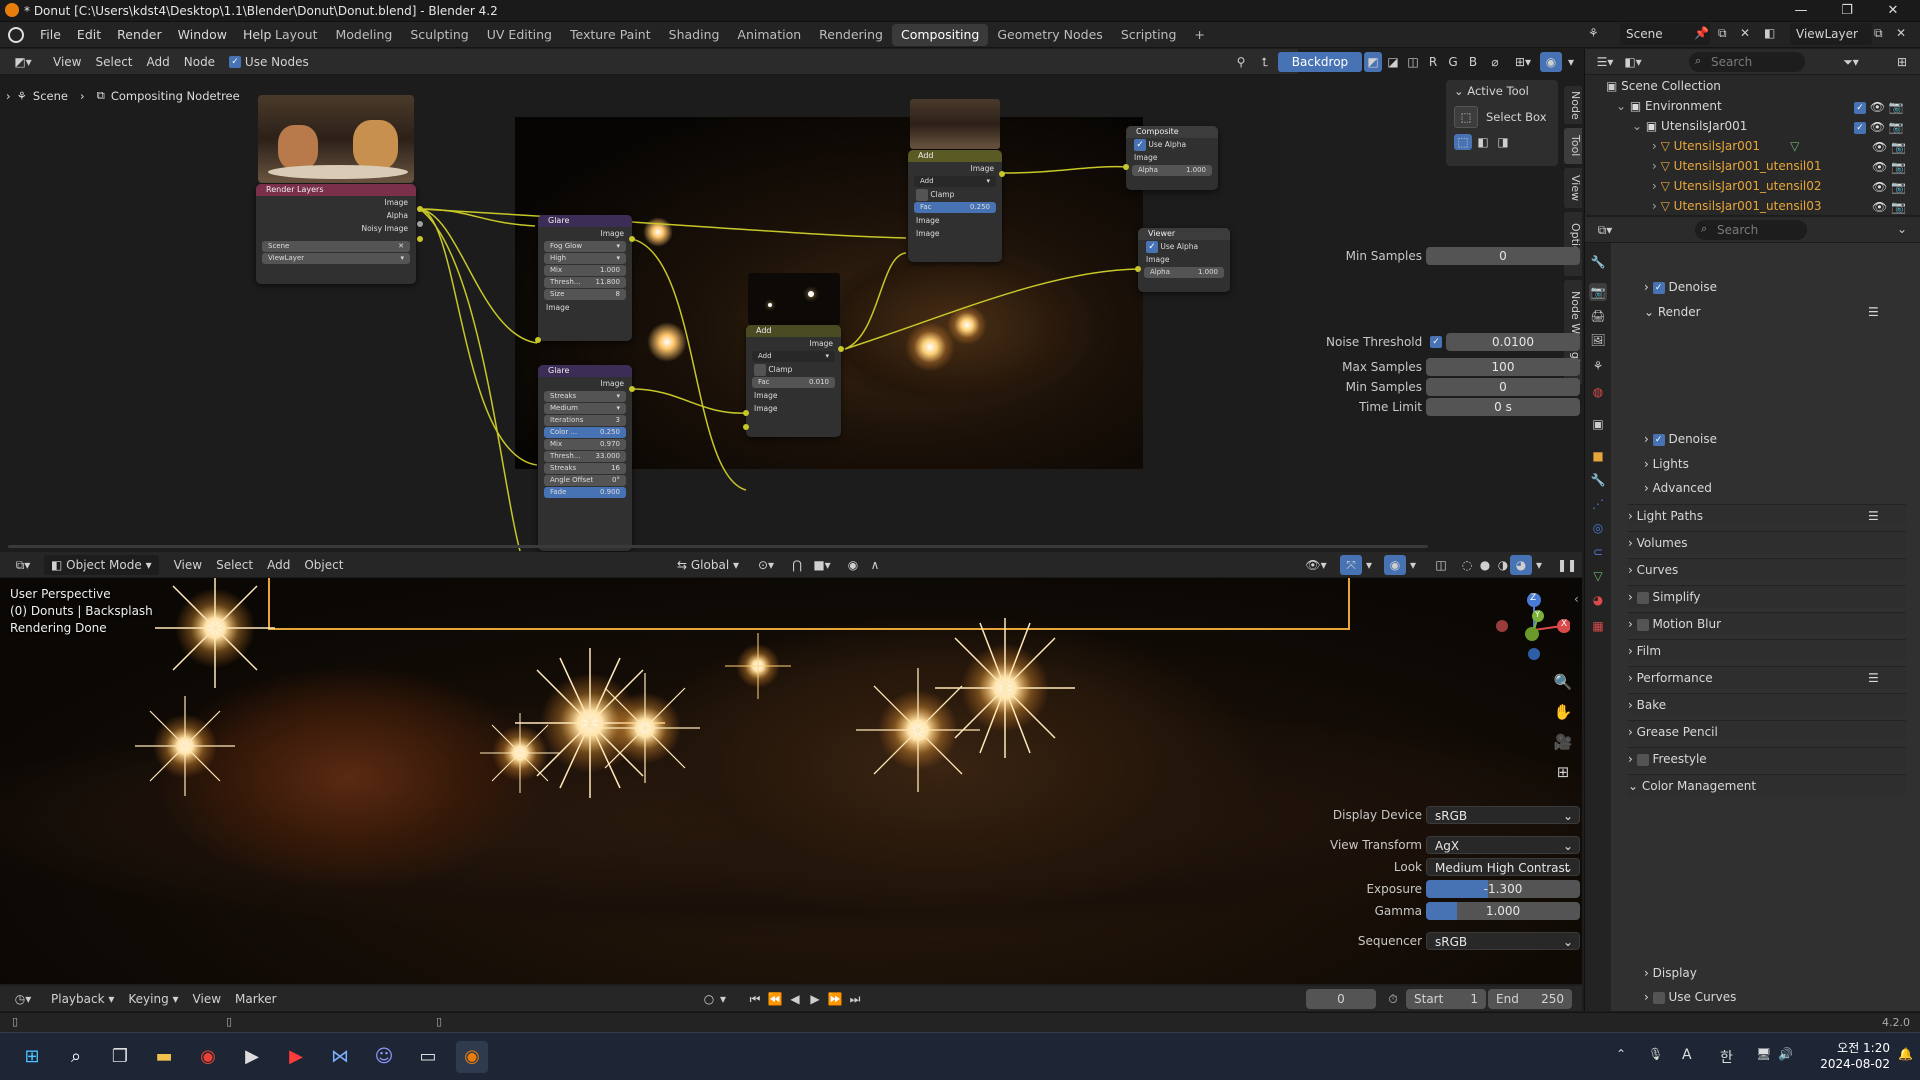  I want to click on blender-menu-icon, so click(16, 35).